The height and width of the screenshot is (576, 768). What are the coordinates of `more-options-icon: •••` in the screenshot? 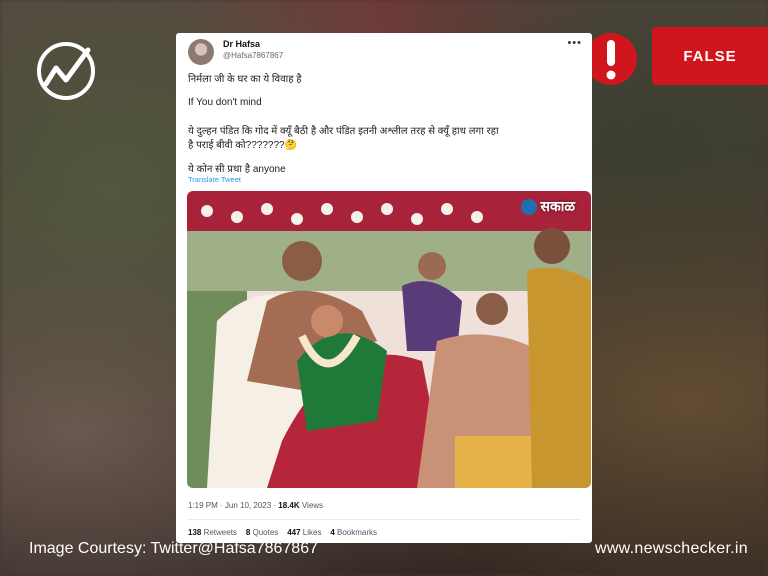 It's located at (574, 43).